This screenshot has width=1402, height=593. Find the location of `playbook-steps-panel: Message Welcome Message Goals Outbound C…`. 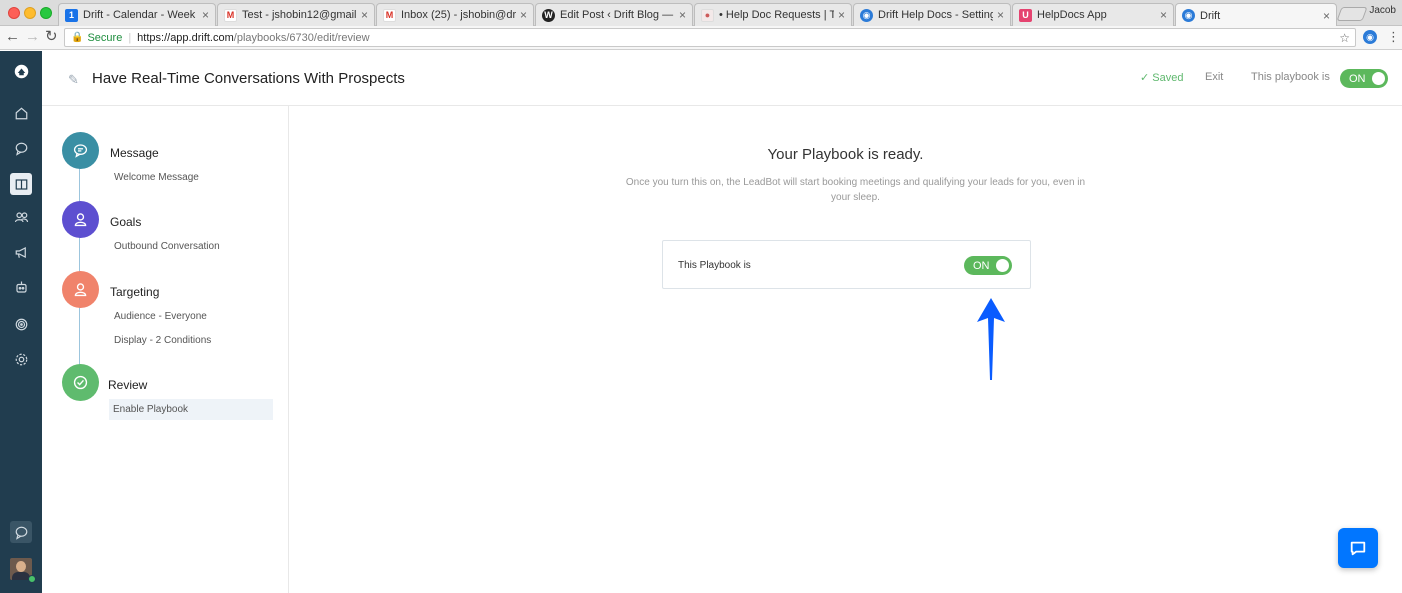

playbook-steps-panel: Message Welcome Message Goals Outbound C… is located at coordinates (165, 349).